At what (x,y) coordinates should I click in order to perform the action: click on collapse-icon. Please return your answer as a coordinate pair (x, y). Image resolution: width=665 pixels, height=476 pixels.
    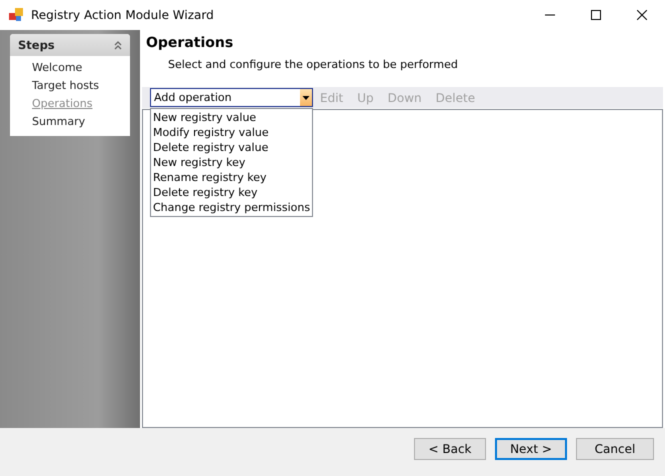
    Looking at the image, I should click on (118, 45).